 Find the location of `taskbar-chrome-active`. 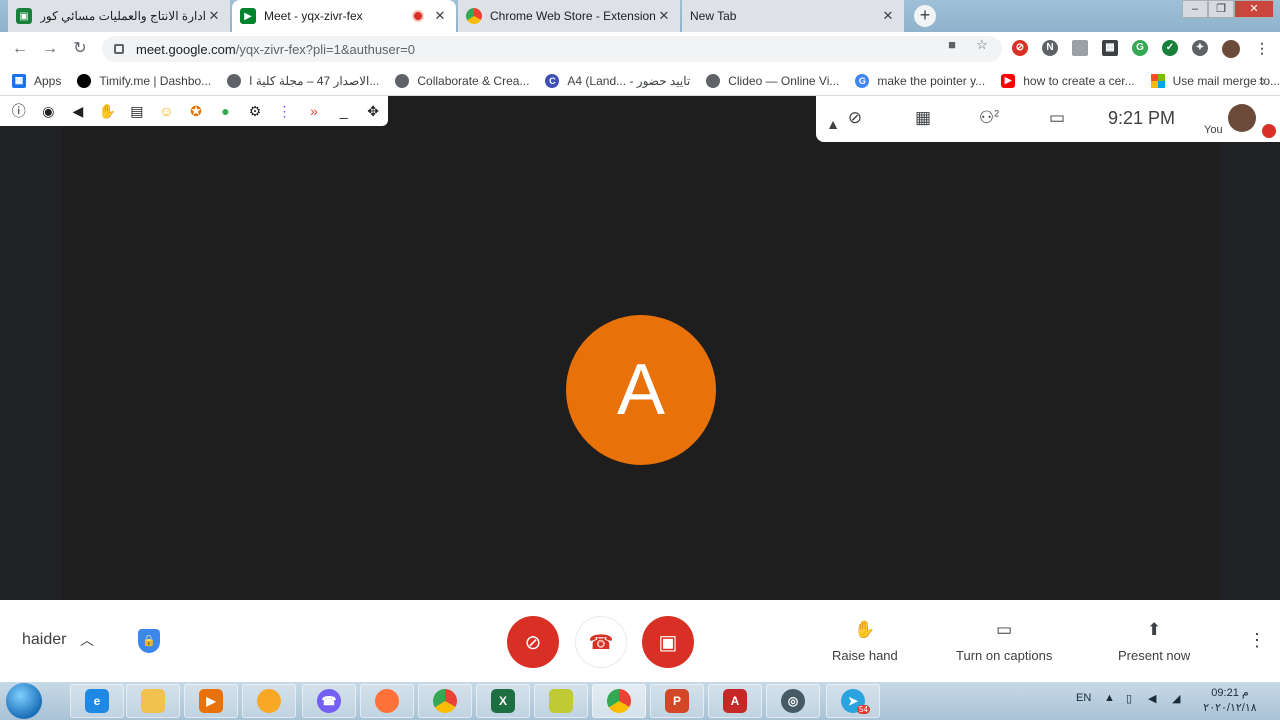

taskbar-chrome-active is located at coordinates (619, 701).